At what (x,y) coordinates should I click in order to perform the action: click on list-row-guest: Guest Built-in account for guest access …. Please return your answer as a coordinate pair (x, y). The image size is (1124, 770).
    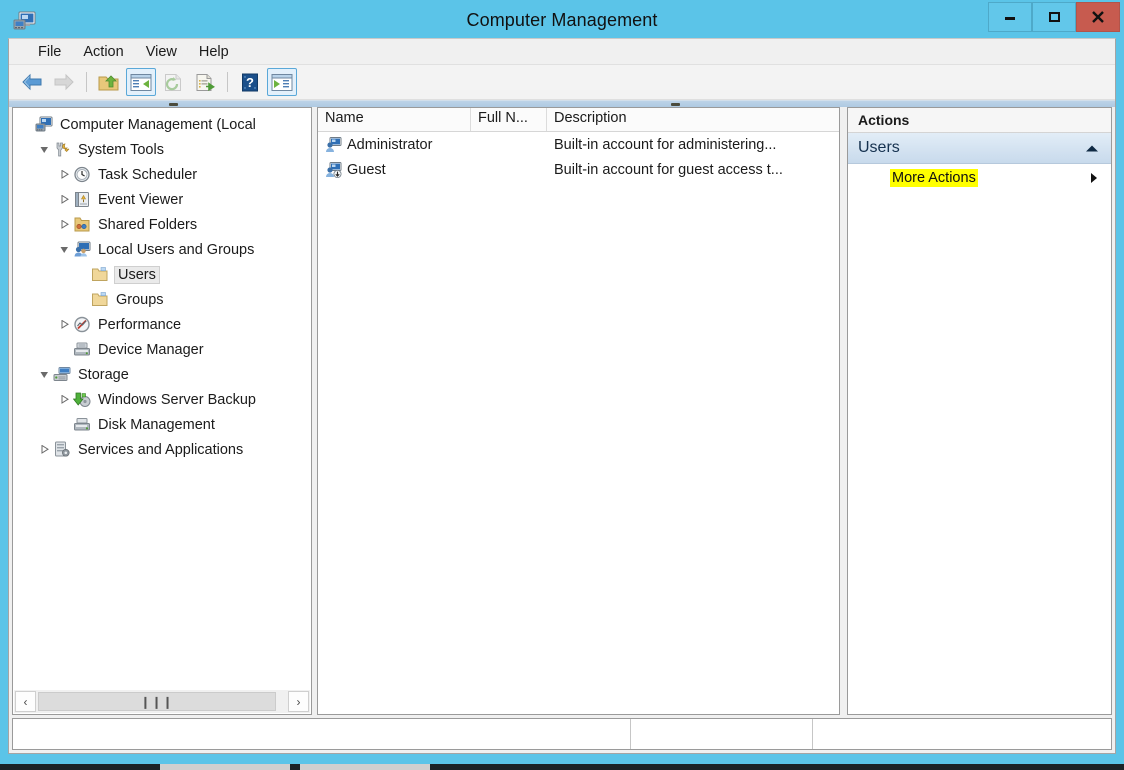
    Looking at the image, I should click on (578, 169).